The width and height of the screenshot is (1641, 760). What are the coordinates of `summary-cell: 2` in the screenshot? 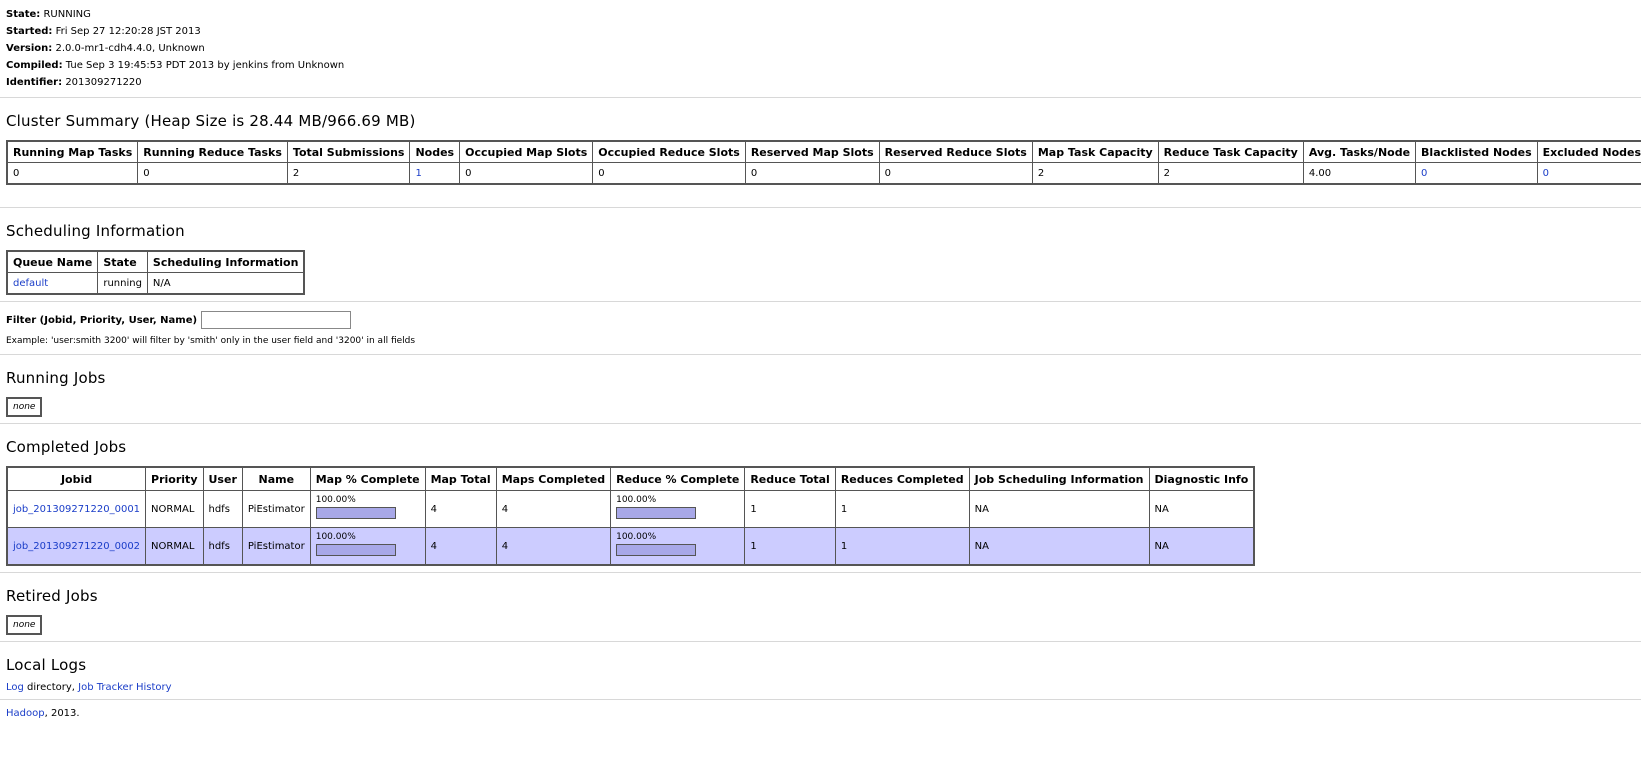 It's located at (1230, 173).